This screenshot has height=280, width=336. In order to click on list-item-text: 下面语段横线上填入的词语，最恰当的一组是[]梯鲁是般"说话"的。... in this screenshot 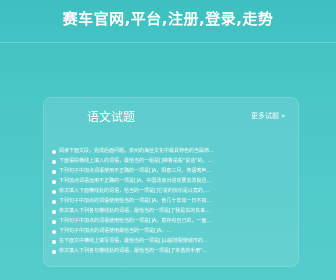, I will do `click(136, 161)`.